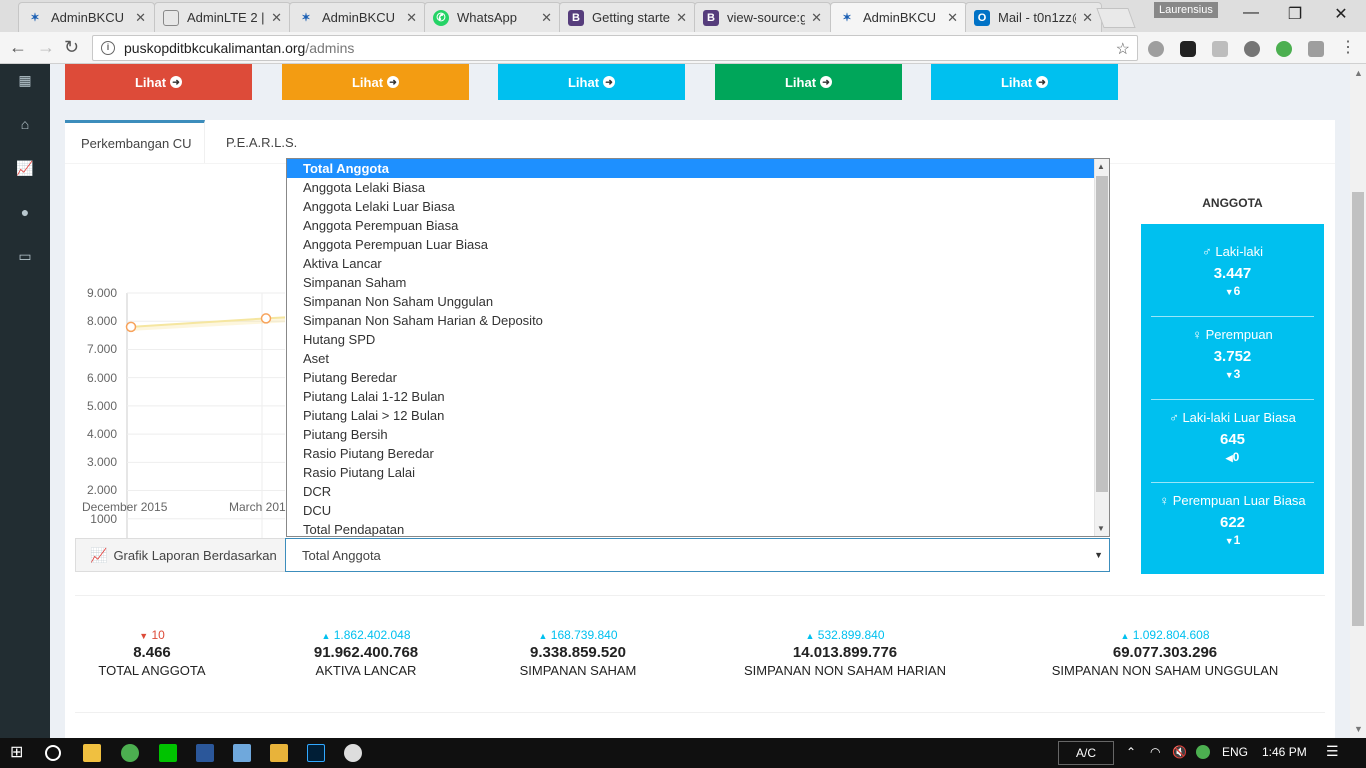  I want to click on camera-extension-icon, so click(1316, 49).